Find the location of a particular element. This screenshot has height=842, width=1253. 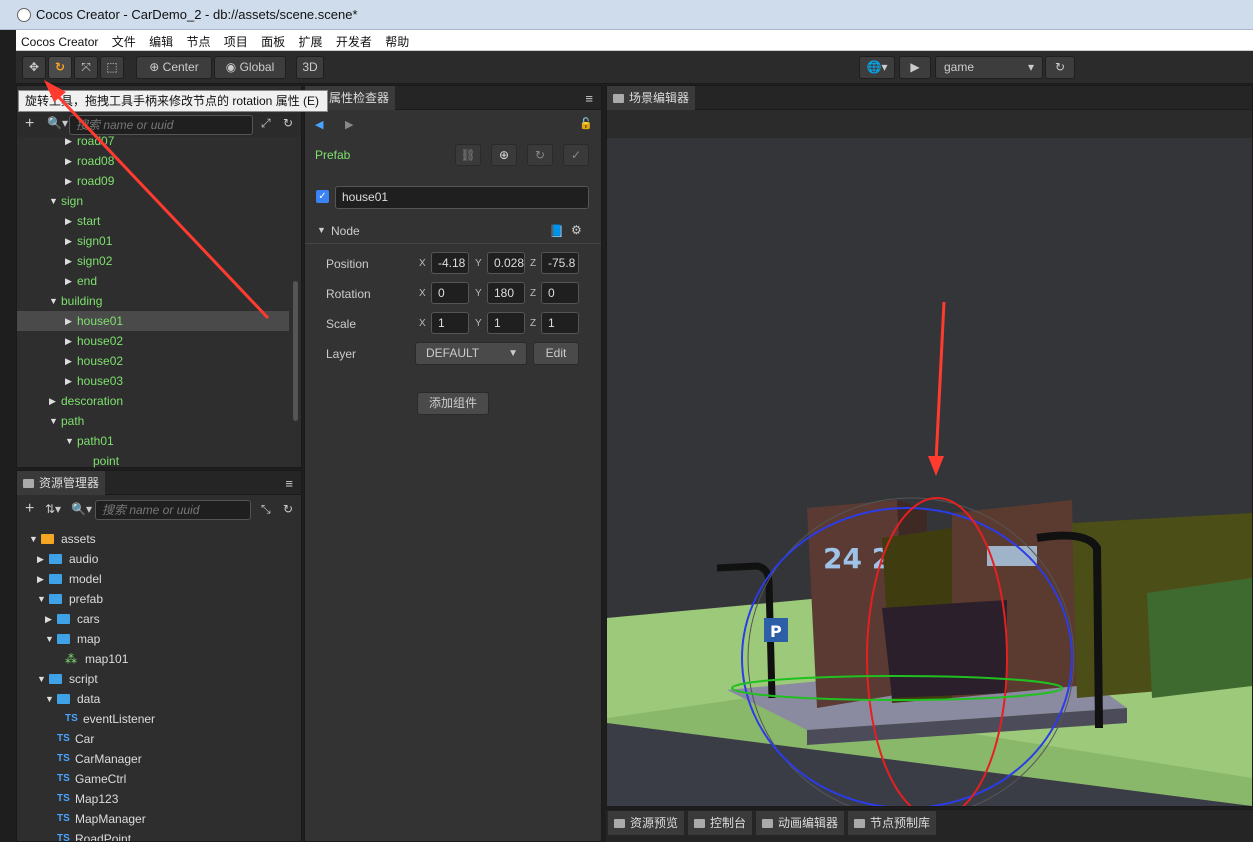

menu-item-help: 帮助 is located at coordinates (397, 40).